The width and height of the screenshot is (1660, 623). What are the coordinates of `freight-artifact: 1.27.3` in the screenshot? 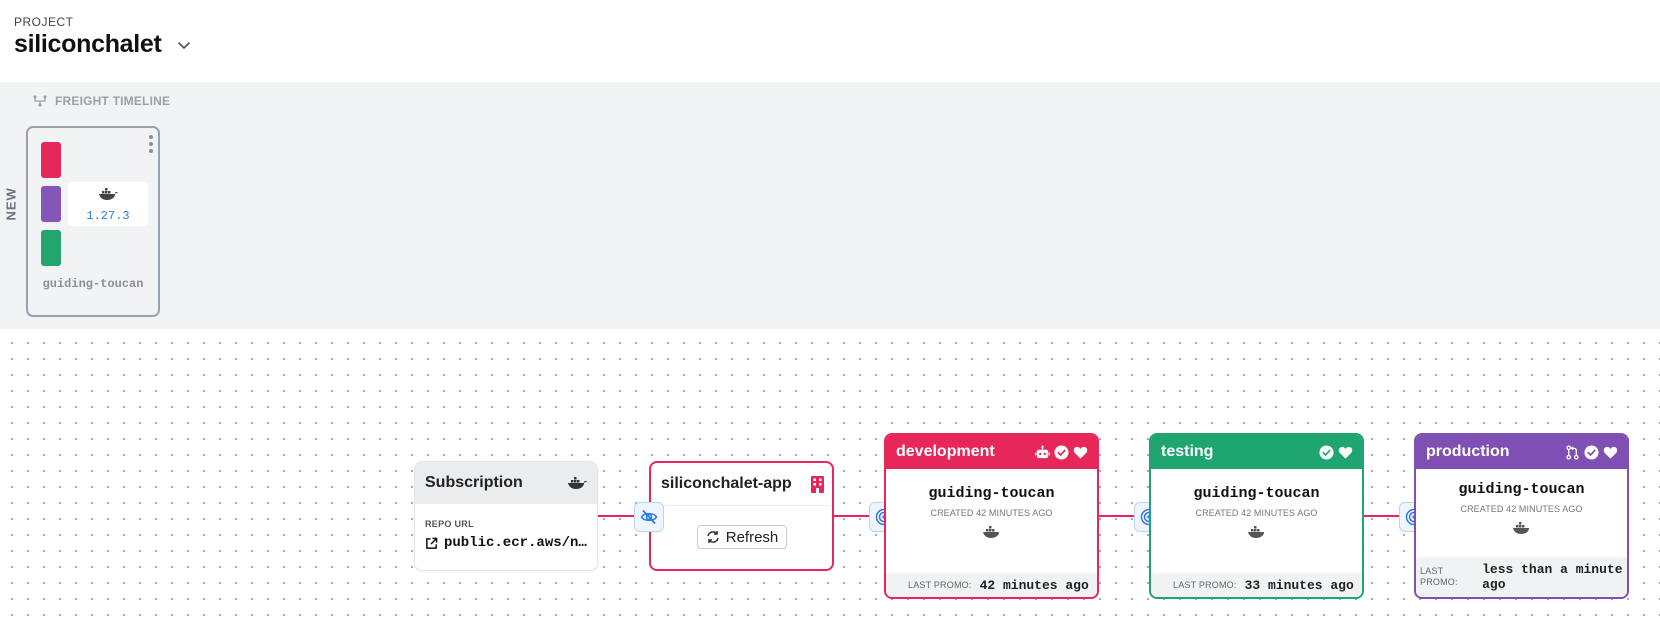 It's located at (108, 204).